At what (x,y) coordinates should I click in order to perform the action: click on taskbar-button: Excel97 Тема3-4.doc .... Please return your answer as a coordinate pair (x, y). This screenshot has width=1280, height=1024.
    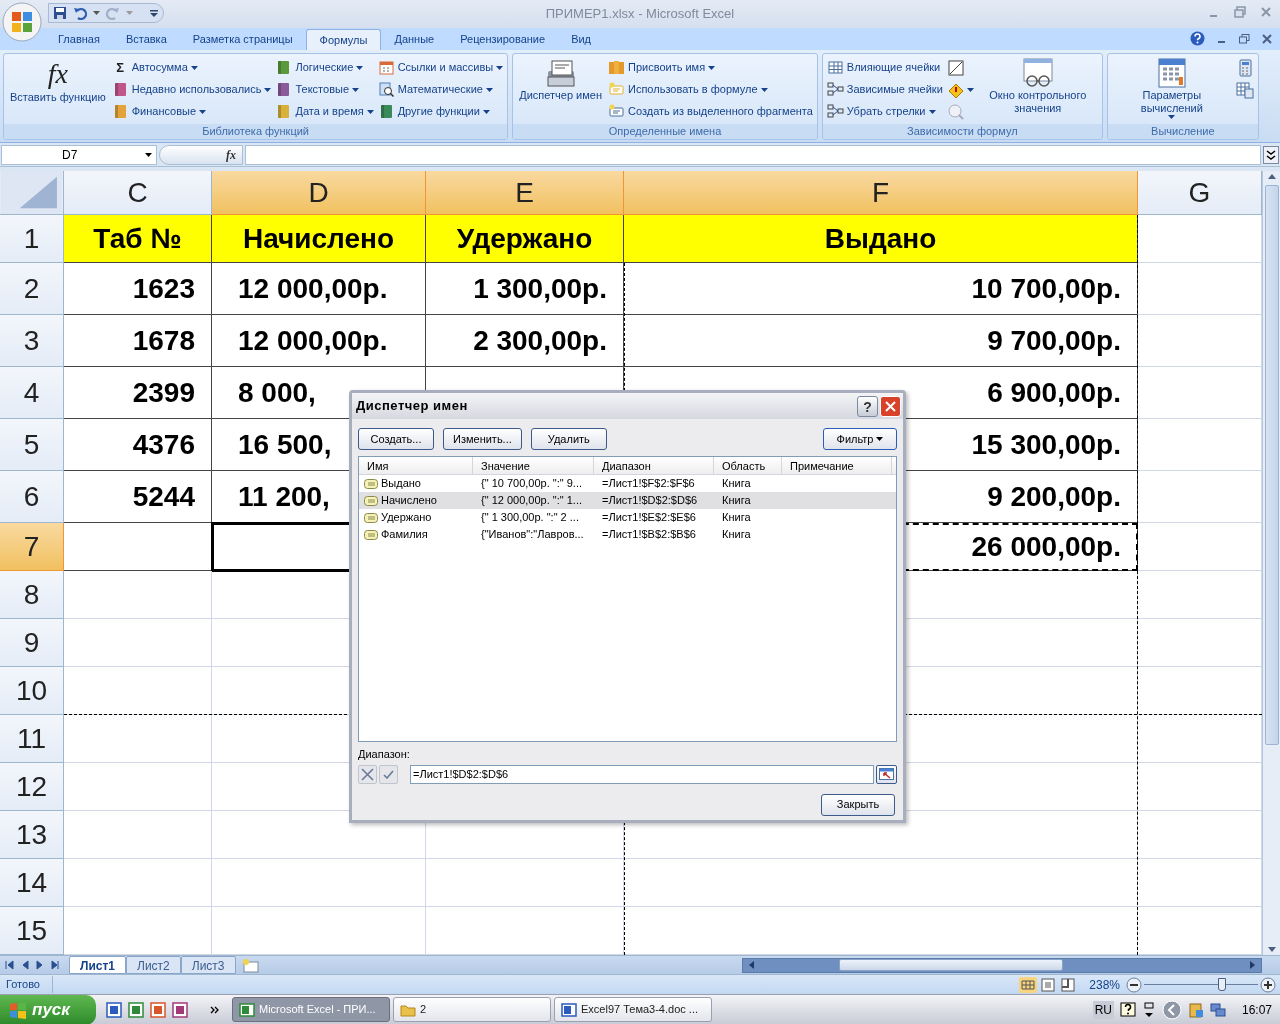
    Looking at the image, I should click on (633, 1009).